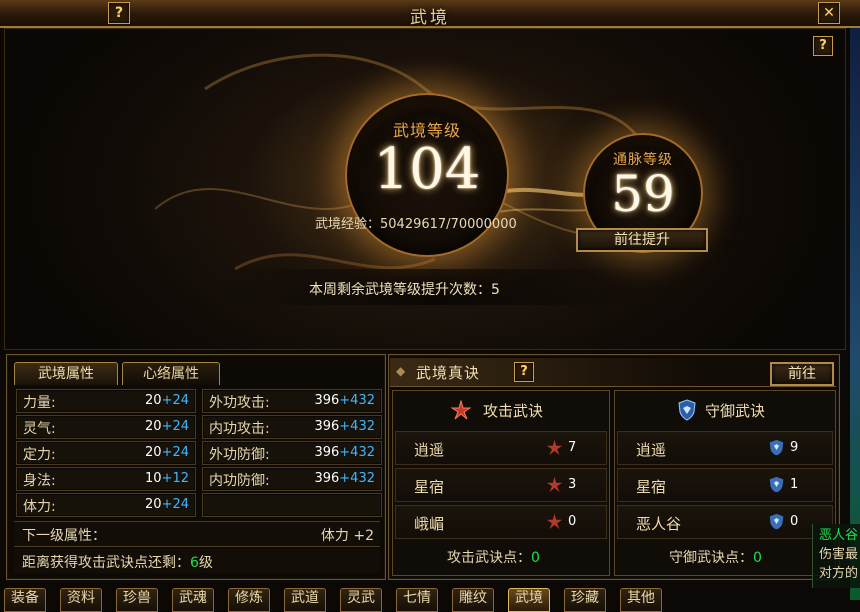 The height and width of the screenshot is (612, 860). What do you see at coordinates (501, 448) in the screenshot?
I see `attack-skill-row: 逍遥 7` at bounding box center [501, 448].